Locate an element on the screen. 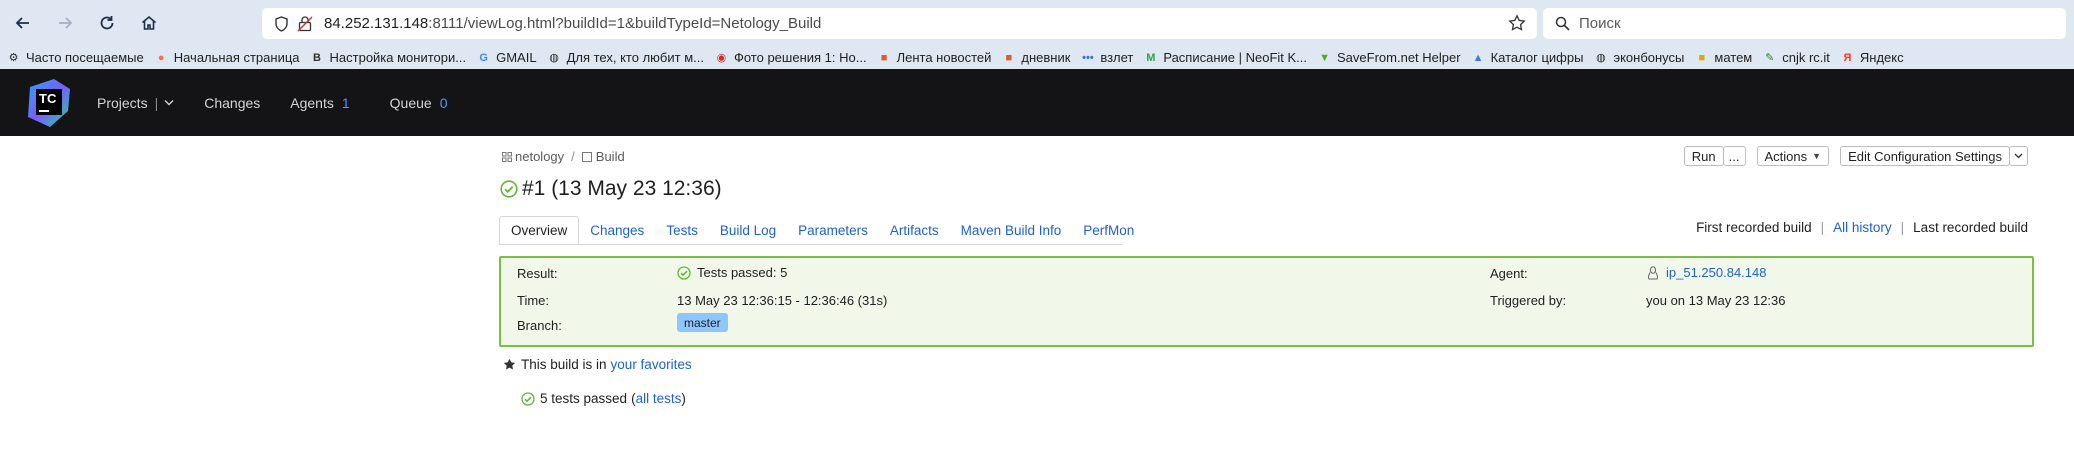 This screenshot has width=2074, height=464. bookmark-label: Лента новостей is located at coordinates (944, 57).